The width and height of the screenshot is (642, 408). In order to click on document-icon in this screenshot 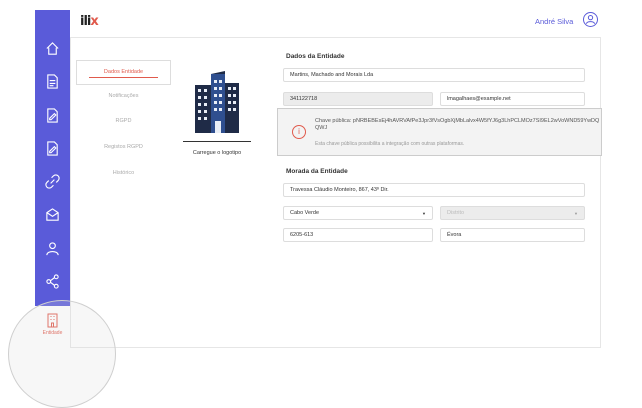, I will do `click(52, 81)`.